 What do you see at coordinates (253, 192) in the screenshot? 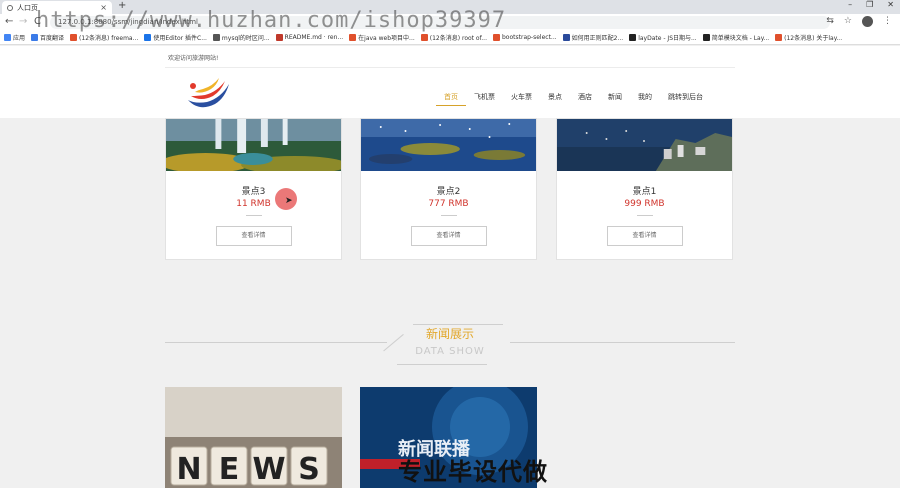
I see `spot-name: 景点3` at bounding box center [253, 192].